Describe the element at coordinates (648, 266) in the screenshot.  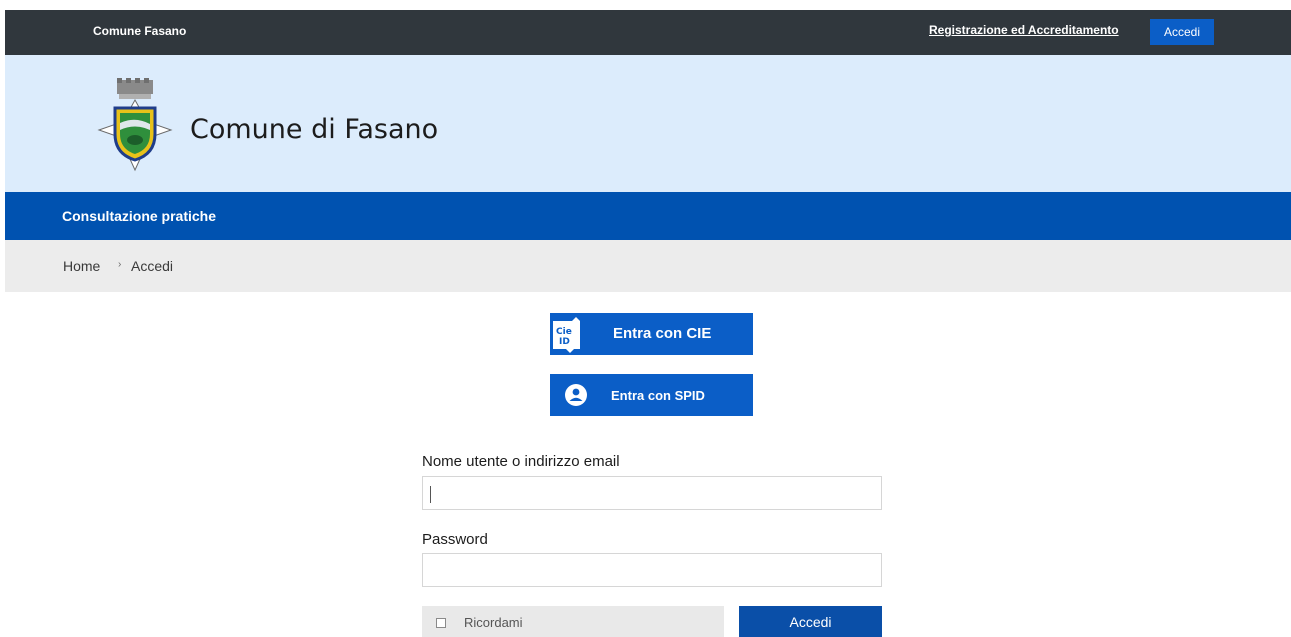
I see `breadcrumb: Home › Accedi` at that location.